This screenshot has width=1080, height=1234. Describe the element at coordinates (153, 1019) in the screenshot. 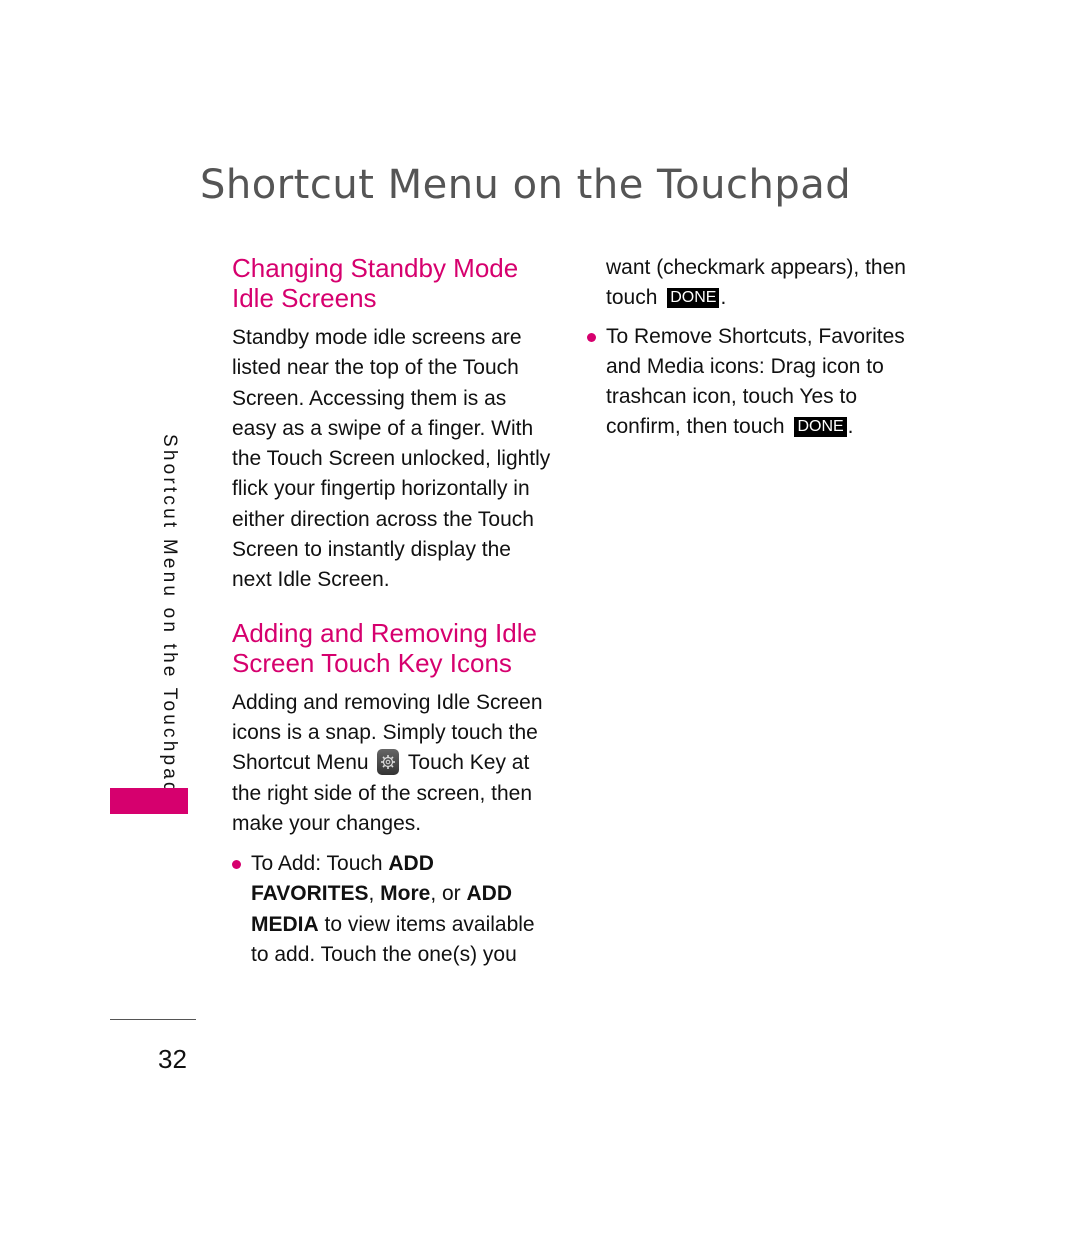

I see `footer-divider` at that location.